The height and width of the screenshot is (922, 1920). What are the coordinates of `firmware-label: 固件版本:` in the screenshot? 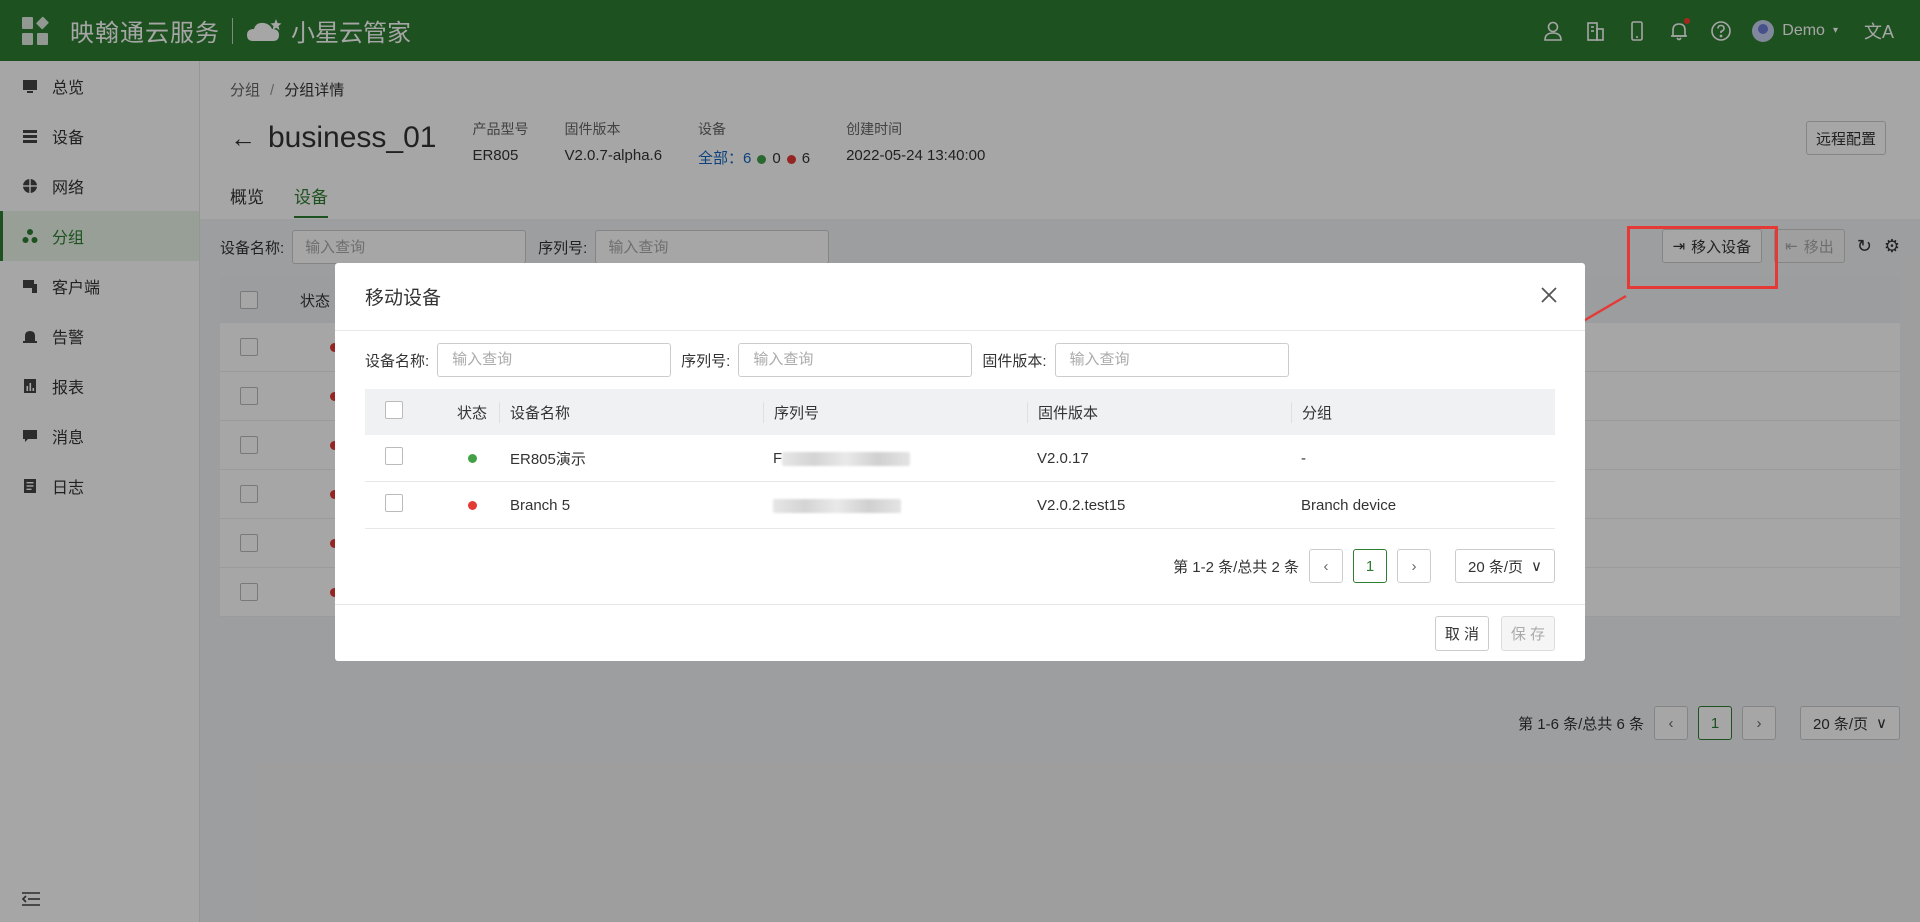 It's located at (1014, 361).